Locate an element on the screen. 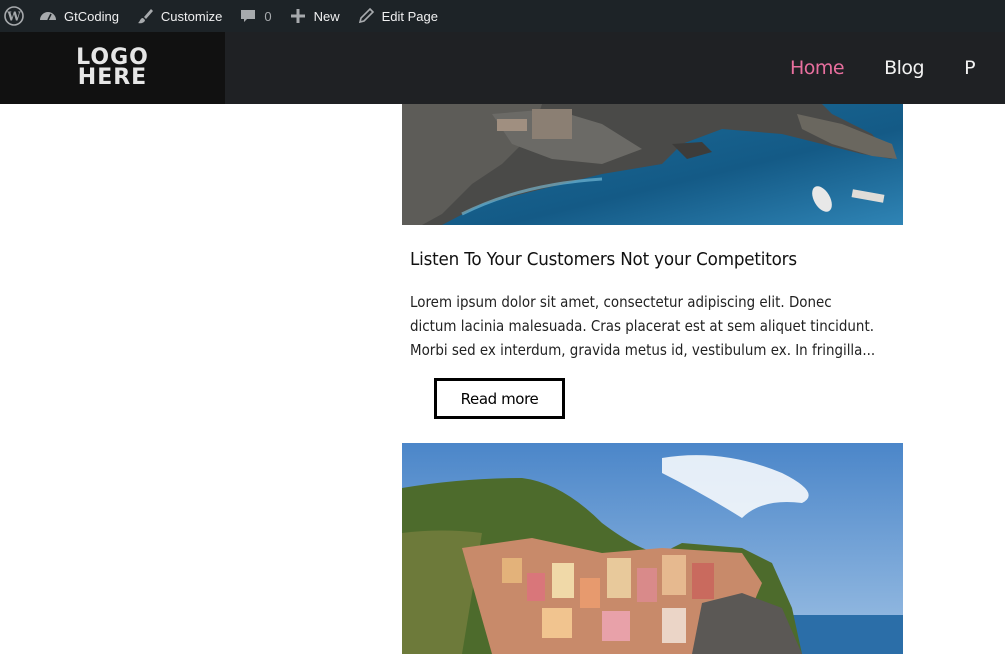 The image size is (1005, 654). edit-page-label: Edit Page is located at coordinates (409, 16).